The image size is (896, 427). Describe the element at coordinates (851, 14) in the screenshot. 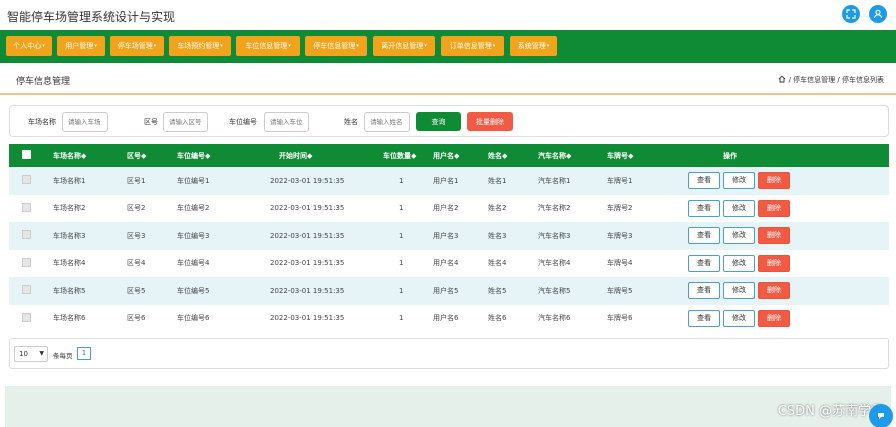

I see `expand-icon` at that location.